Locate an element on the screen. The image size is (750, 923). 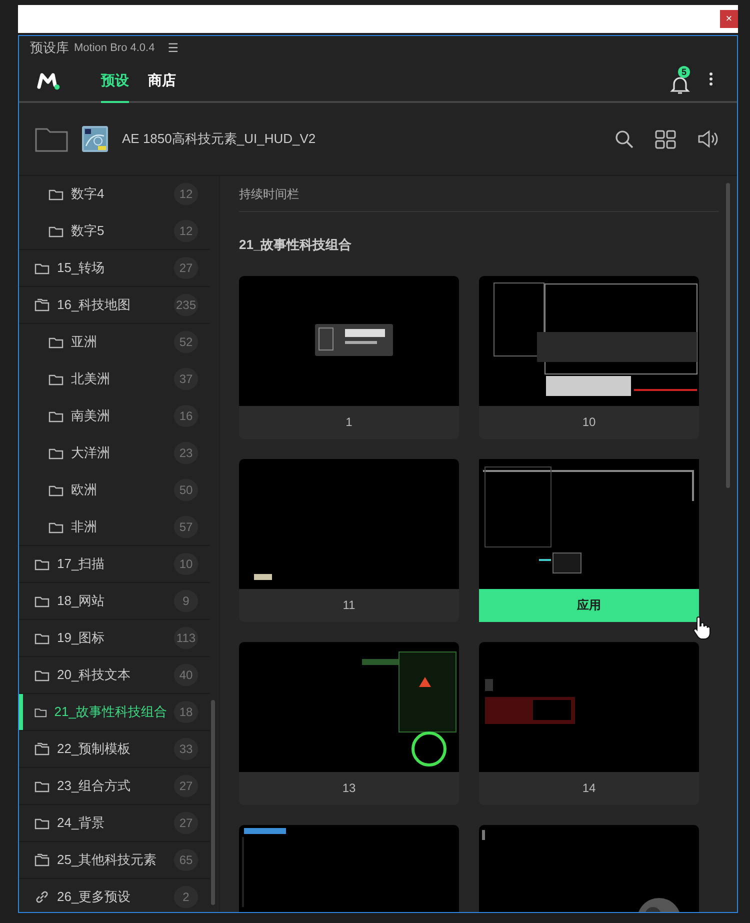
folder-label: 19_图标 is located at coordinates (81, 638).